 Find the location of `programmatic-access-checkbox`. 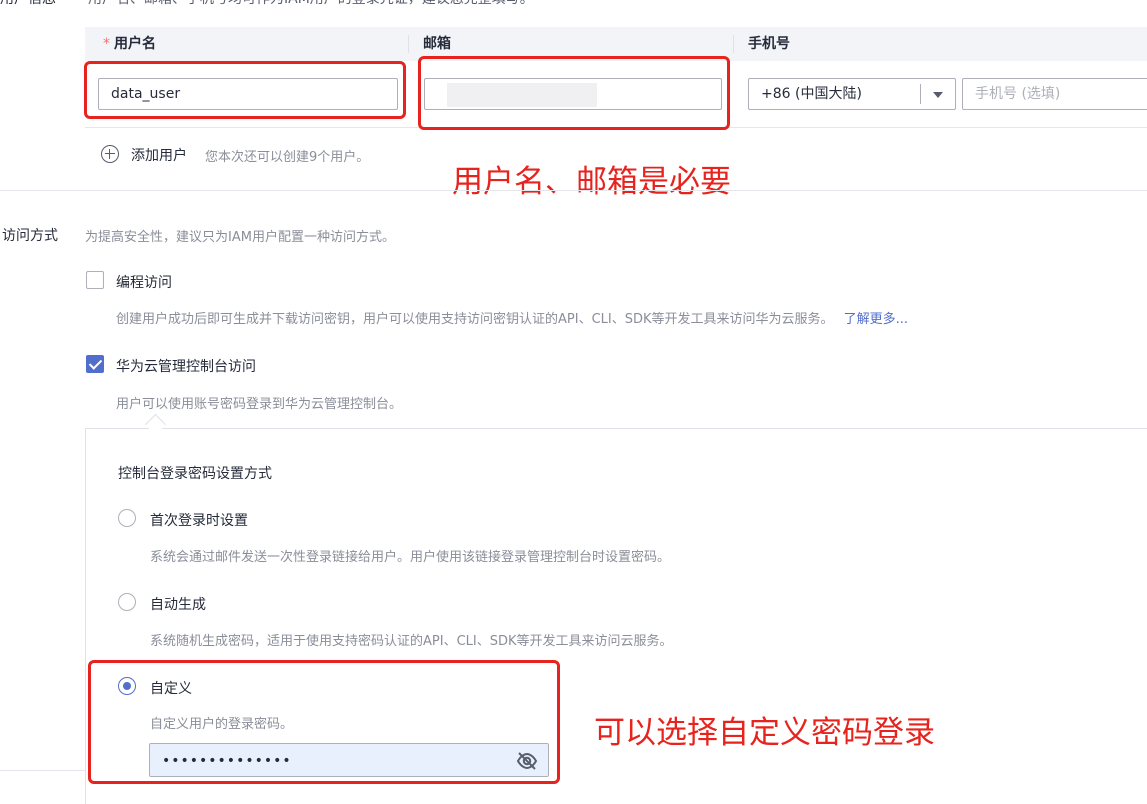

programmatic-access-checkbox is located at coordinates (95, 280).